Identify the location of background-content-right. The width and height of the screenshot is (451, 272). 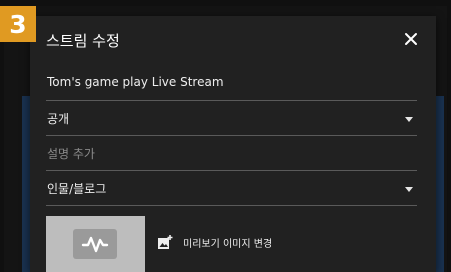
(440, 184).